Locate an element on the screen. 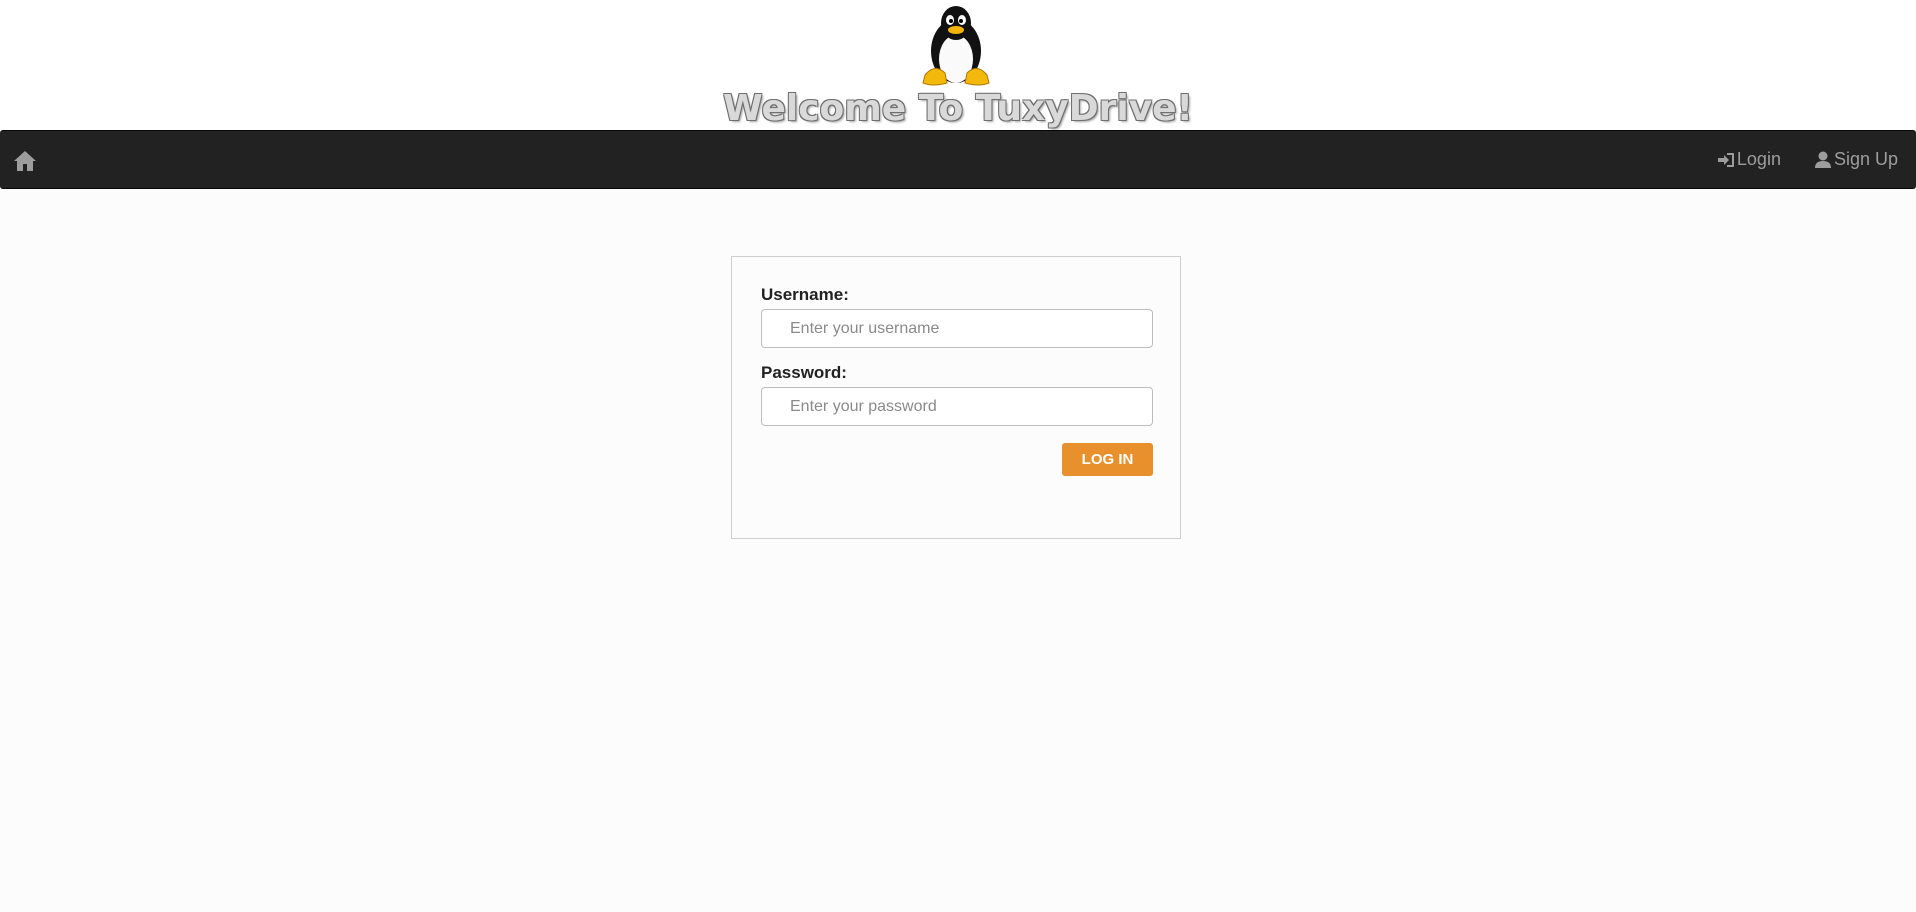 The width and height of the screenshot is (1916, 912). signup-link: Sign Up is located at coordinates (1856, 159).